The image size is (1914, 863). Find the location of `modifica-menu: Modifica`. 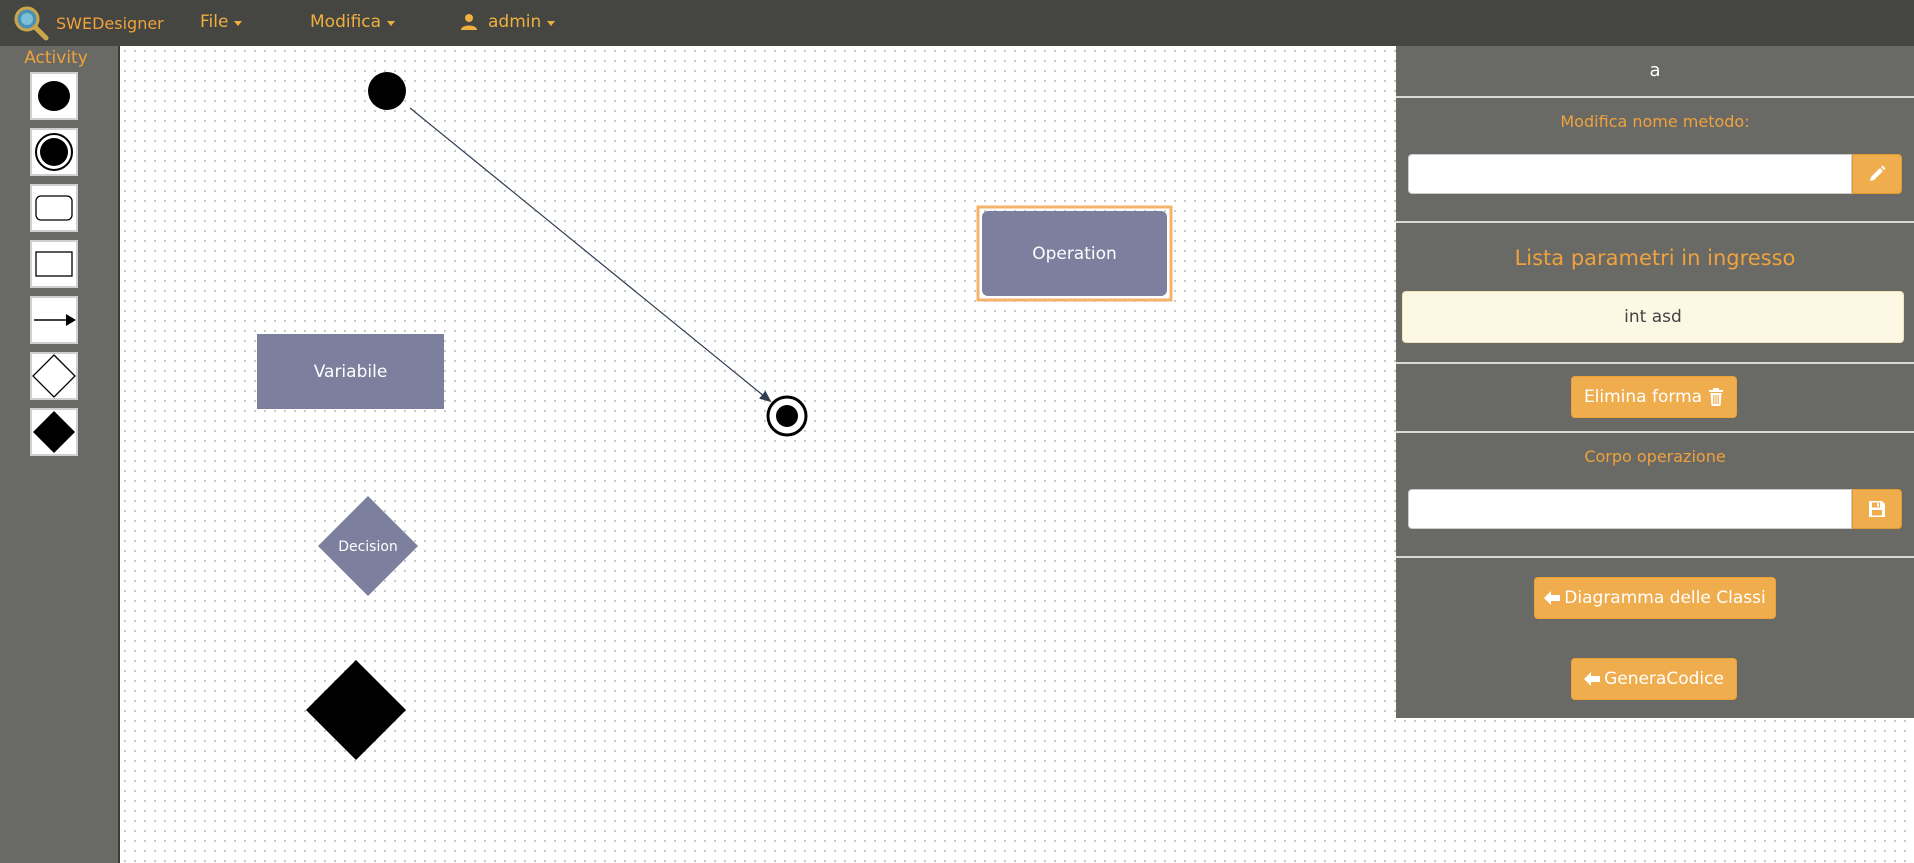

modifica-menu: Modifica is located at coordinates (353, 22).